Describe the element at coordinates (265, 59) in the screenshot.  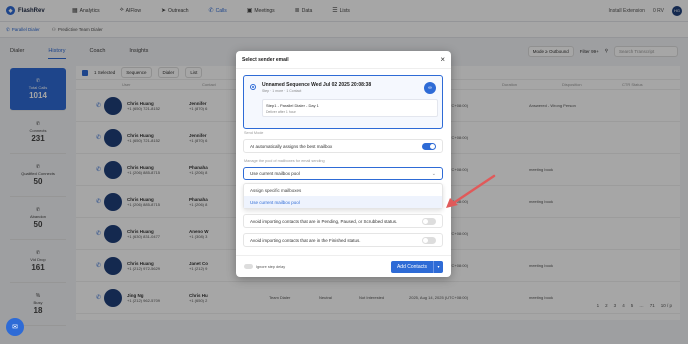
I see `modal-title: Select sender email` at that location.